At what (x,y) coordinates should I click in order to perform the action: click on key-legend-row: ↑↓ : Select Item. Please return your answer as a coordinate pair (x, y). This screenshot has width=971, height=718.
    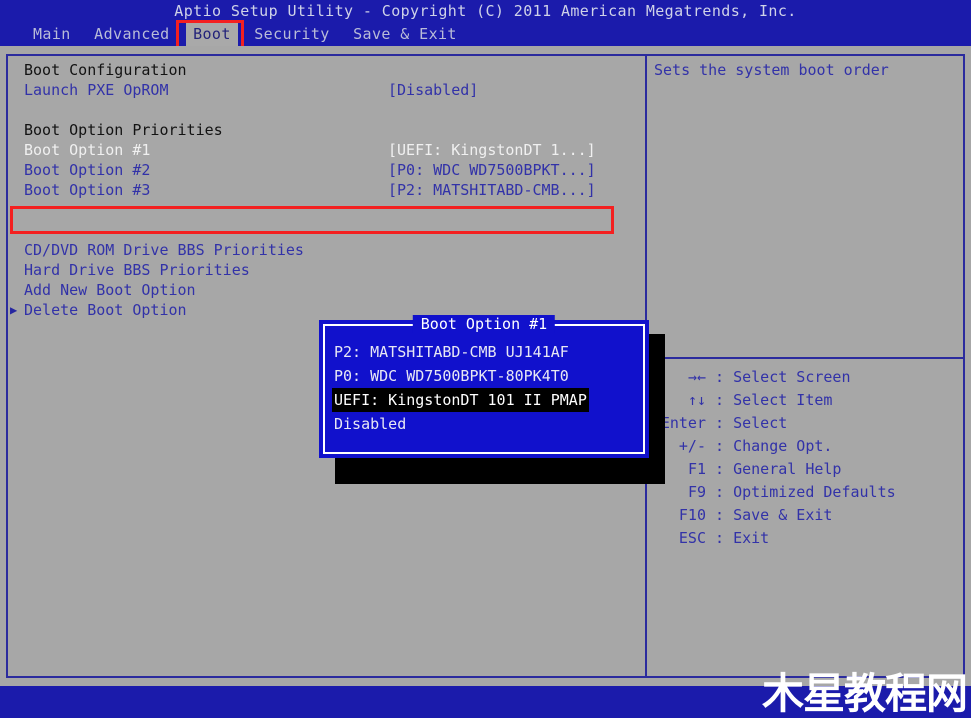
    Looking at the image, I should click on (809, 400).